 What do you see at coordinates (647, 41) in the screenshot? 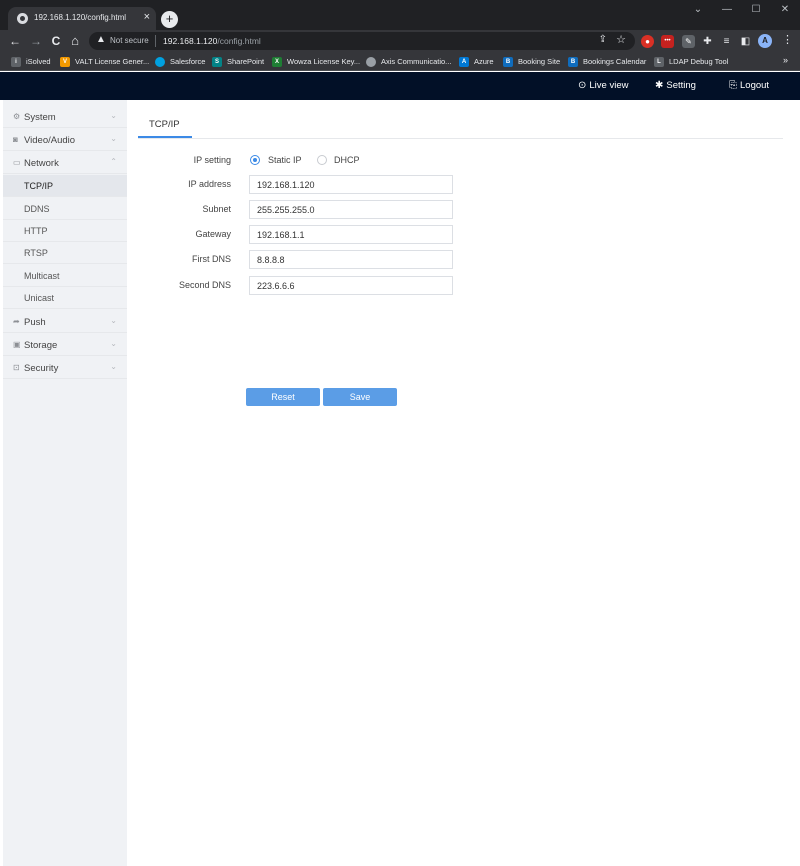
I see `extension-red-icon: ●` at bounding box center [647, 41].